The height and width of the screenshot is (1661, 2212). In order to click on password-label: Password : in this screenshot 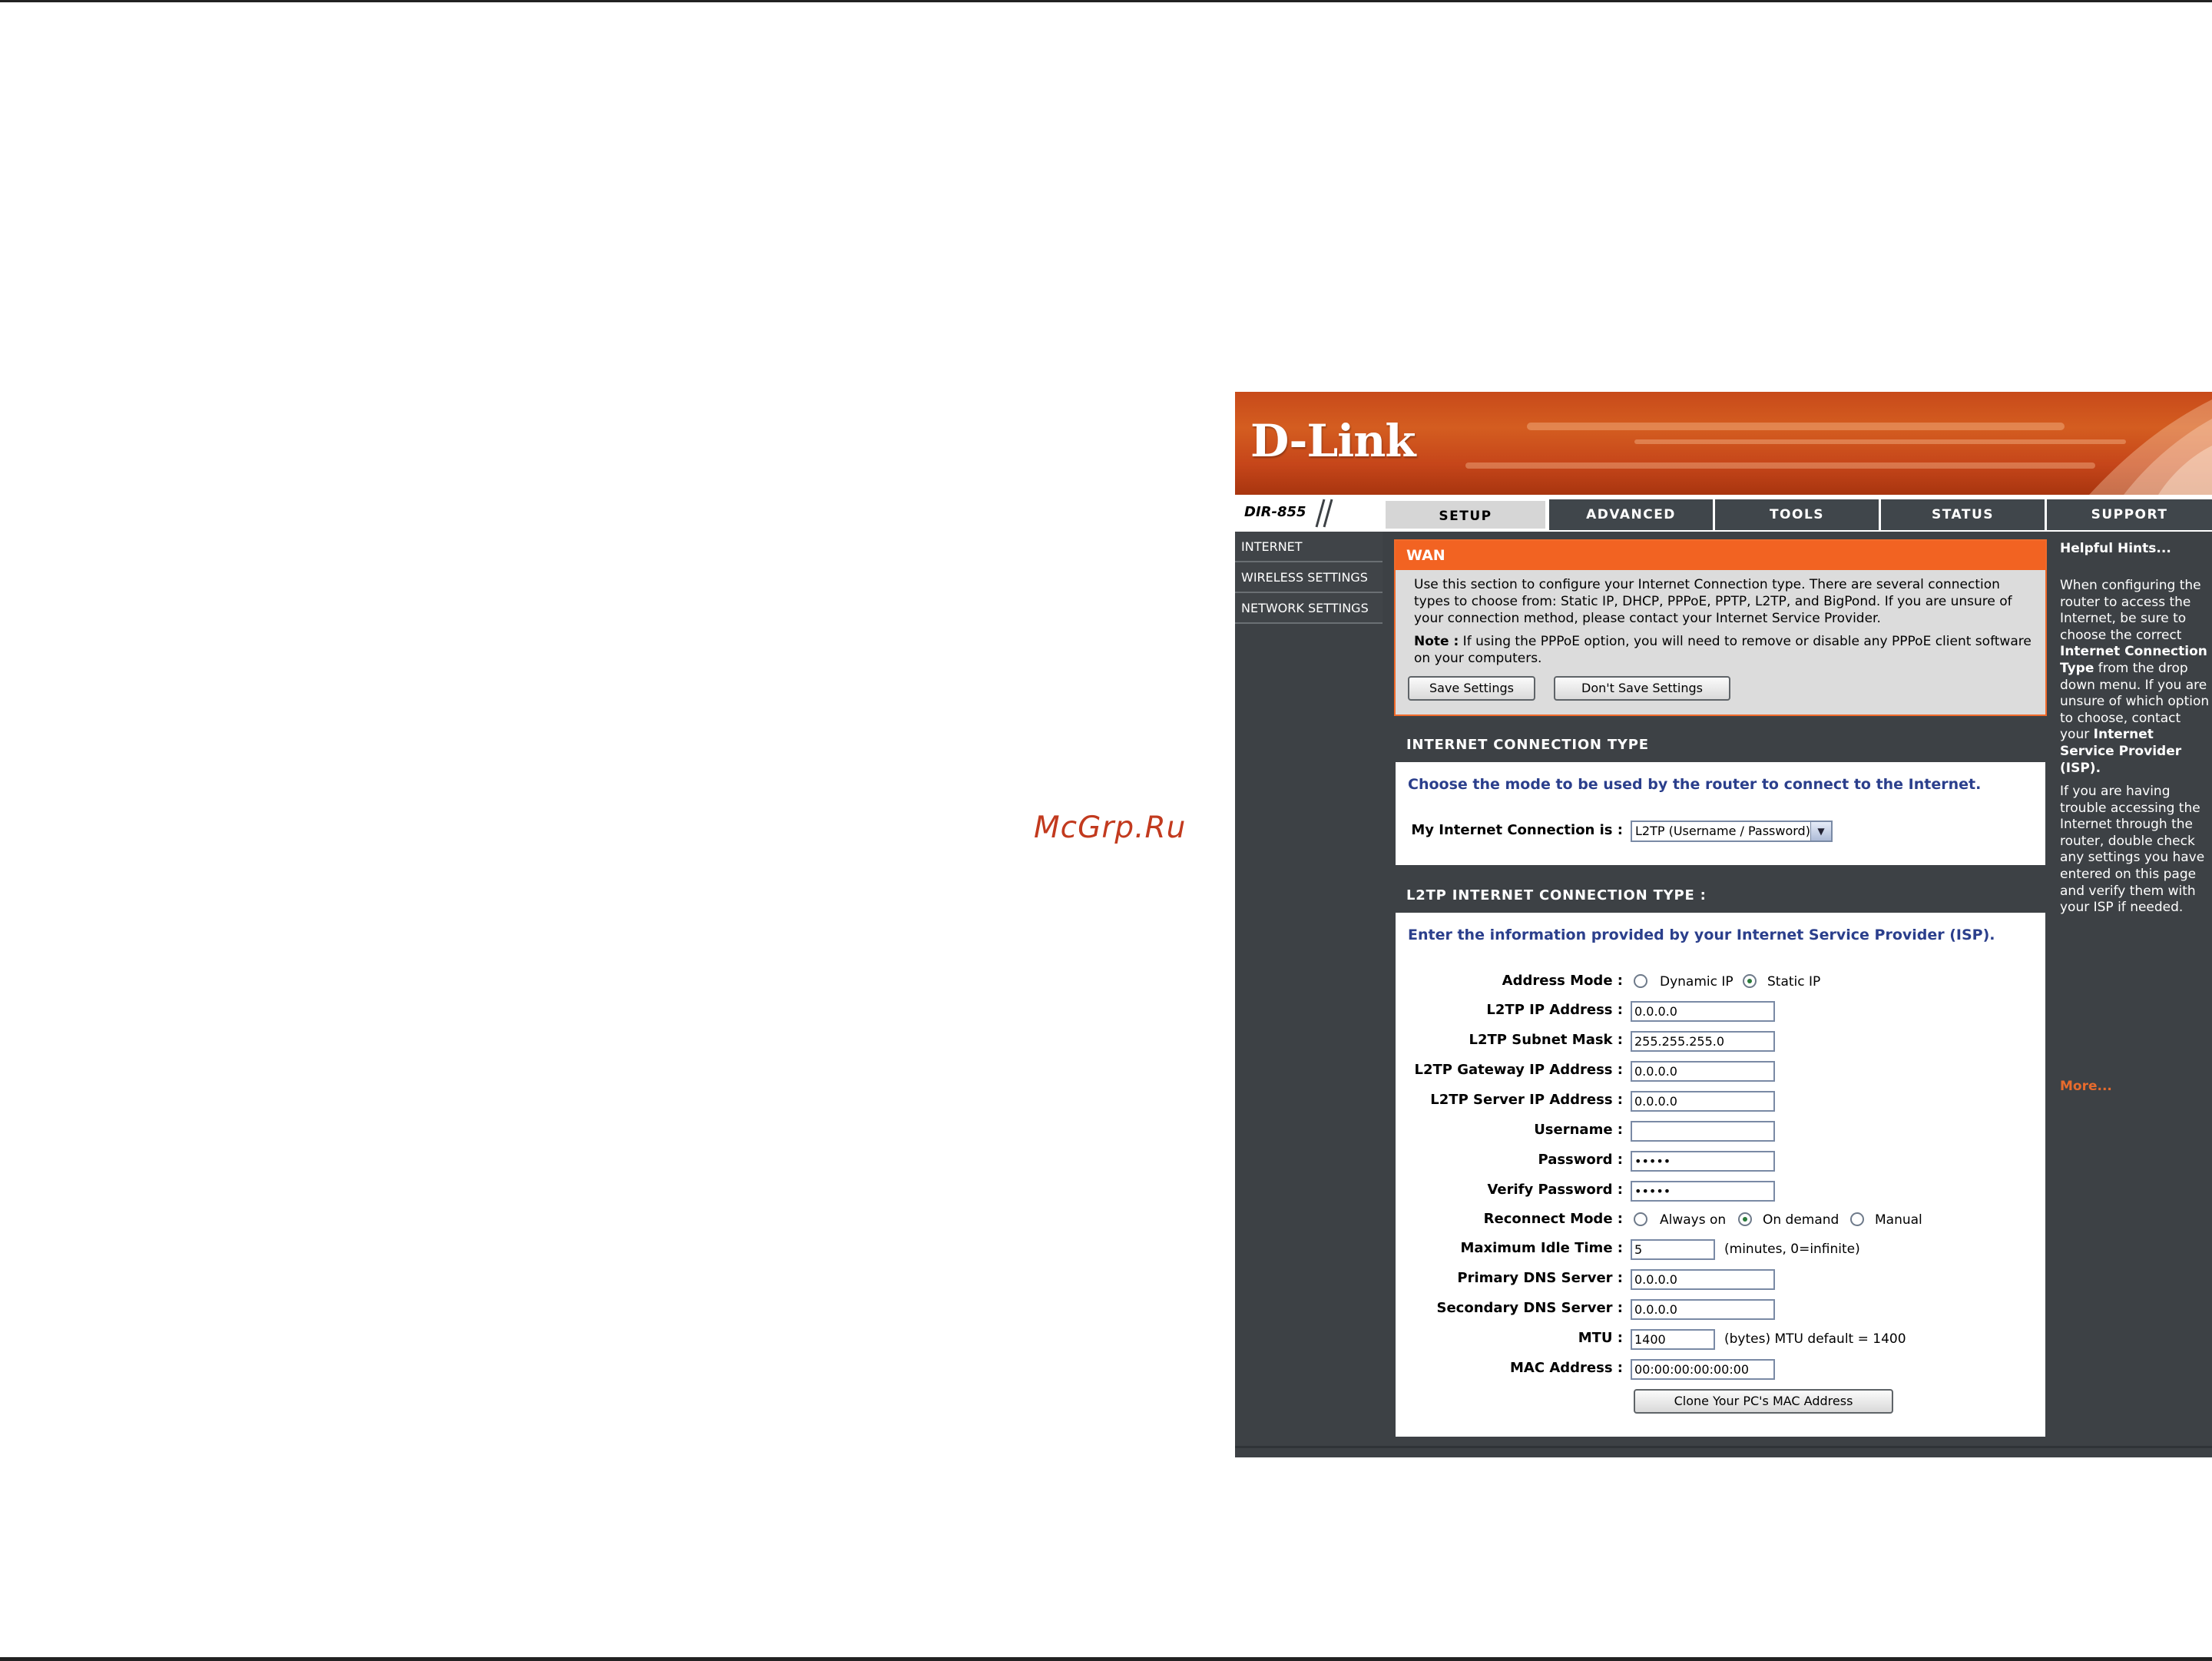, I will do `click(1580, 1160)`.